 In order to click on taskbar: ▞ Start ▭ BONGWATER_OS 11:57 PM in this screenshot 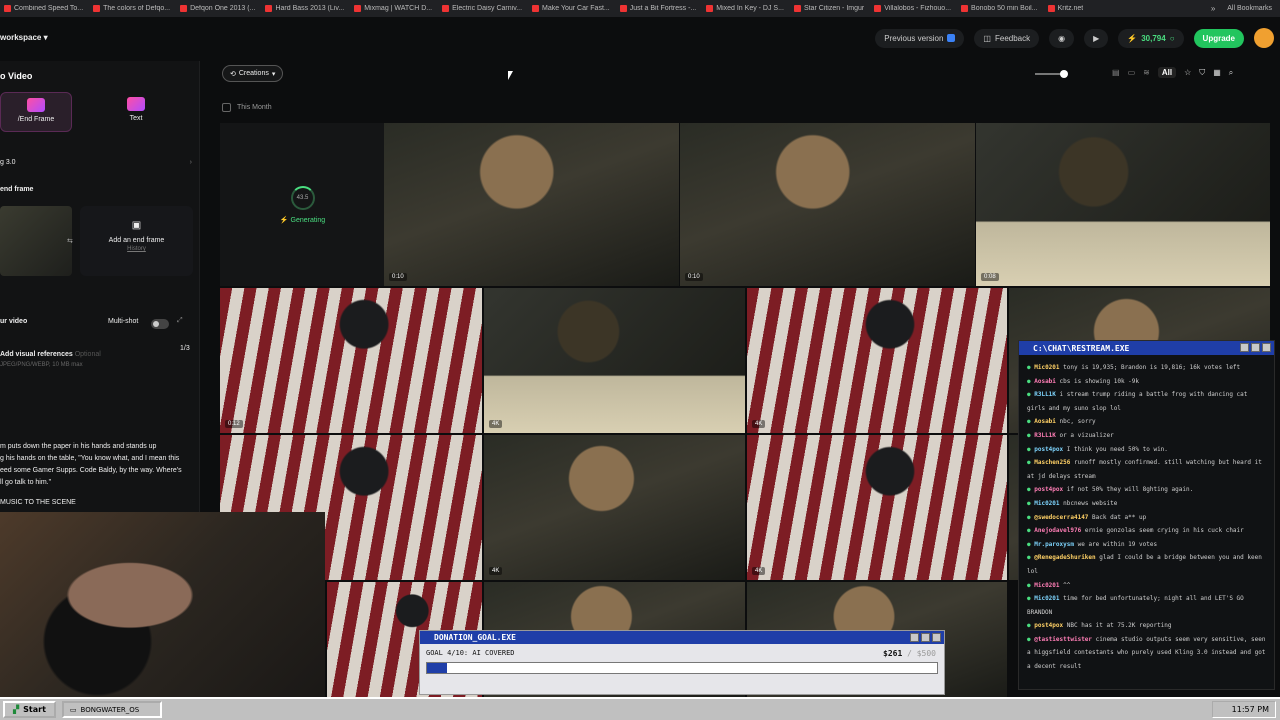, I will do `click(640, 708)`.